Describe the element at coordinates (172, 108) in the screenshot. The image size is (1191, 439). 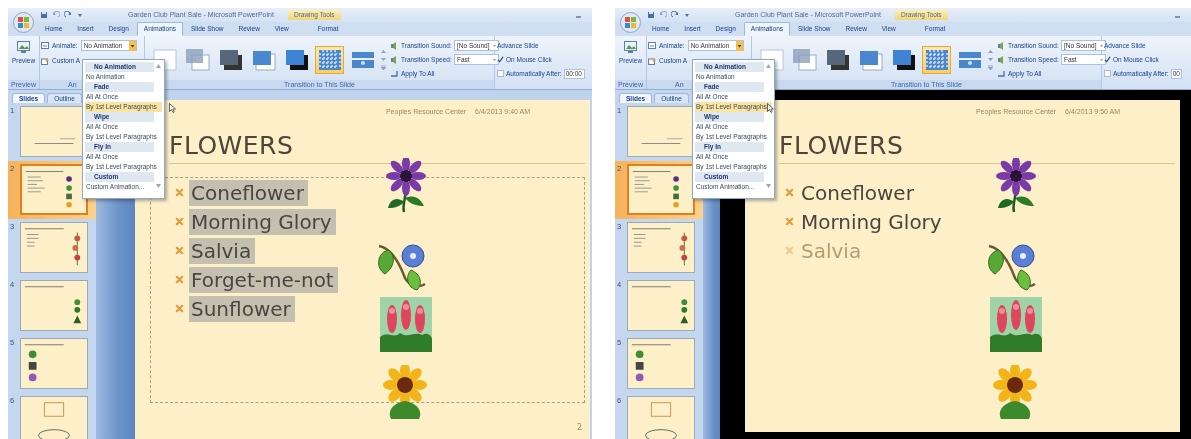
I see `cursor-icon` at that location.